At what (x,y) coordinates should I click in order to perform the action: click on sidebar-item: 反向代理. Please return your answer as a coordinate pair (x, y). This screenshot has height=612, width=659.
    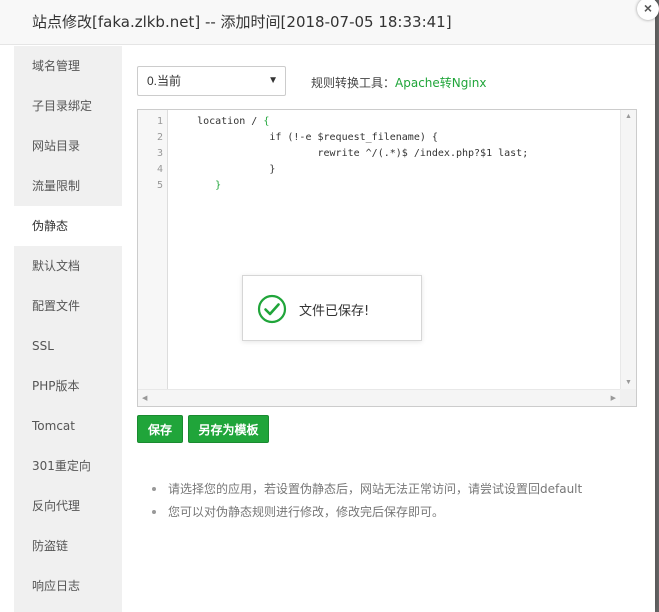
    Looking at the image, I should click on (68, 506).